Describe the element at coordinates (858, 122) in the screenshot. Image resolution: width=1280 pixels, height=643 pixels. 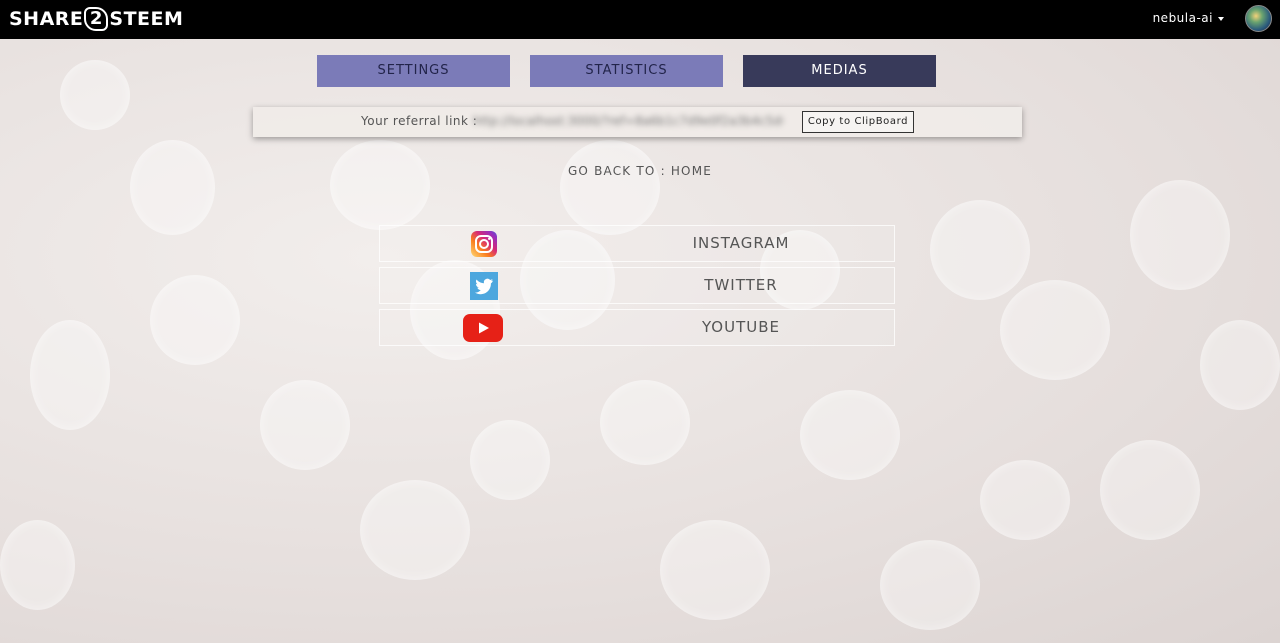
I see `copy-to-clipboard-button: Copy to ClipBoard` at that location.